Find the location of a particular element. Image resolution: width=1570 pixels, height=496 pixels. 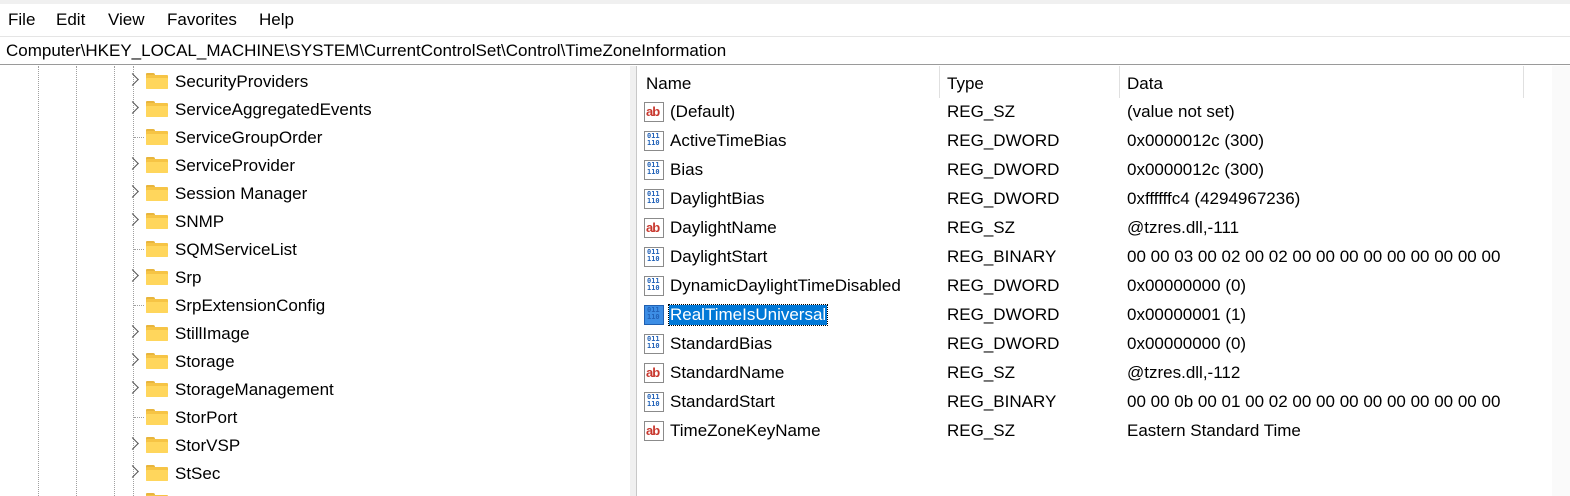

vertical-scrollbar is located at coordinates (1561, 281).